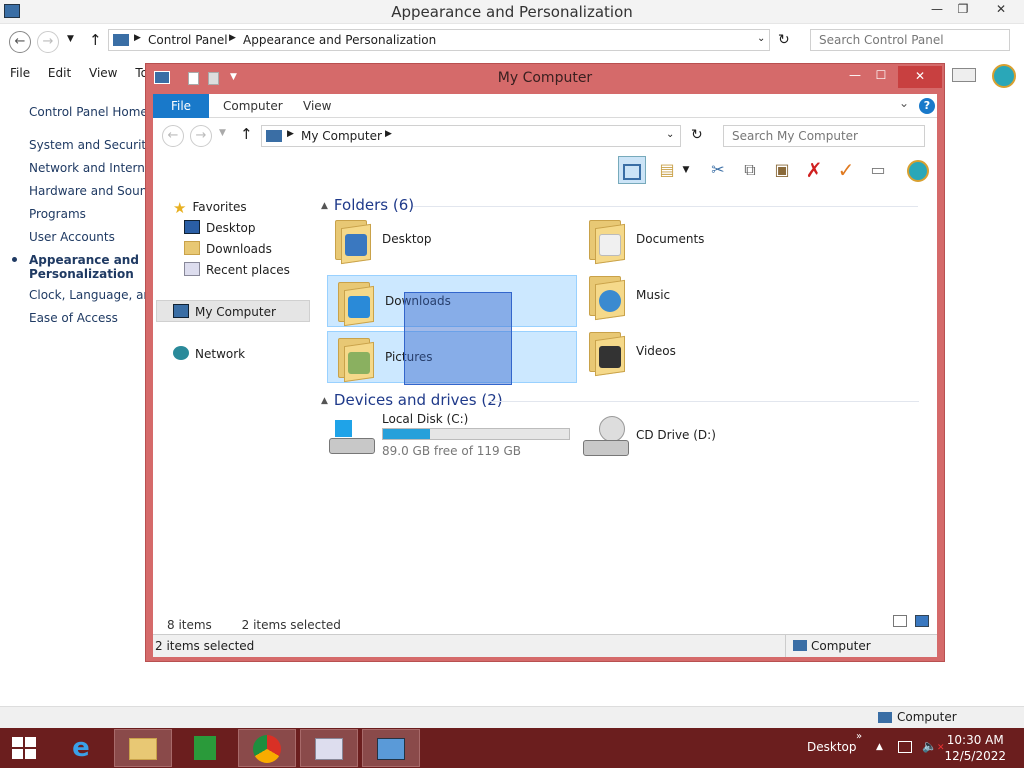 The width and height of the screenshot is (1024, 770). What do you see at coordinates (697, 135) in the screenshot?
I see `explorer-refresh-icon: ↻` at bounding box center [697, 135].